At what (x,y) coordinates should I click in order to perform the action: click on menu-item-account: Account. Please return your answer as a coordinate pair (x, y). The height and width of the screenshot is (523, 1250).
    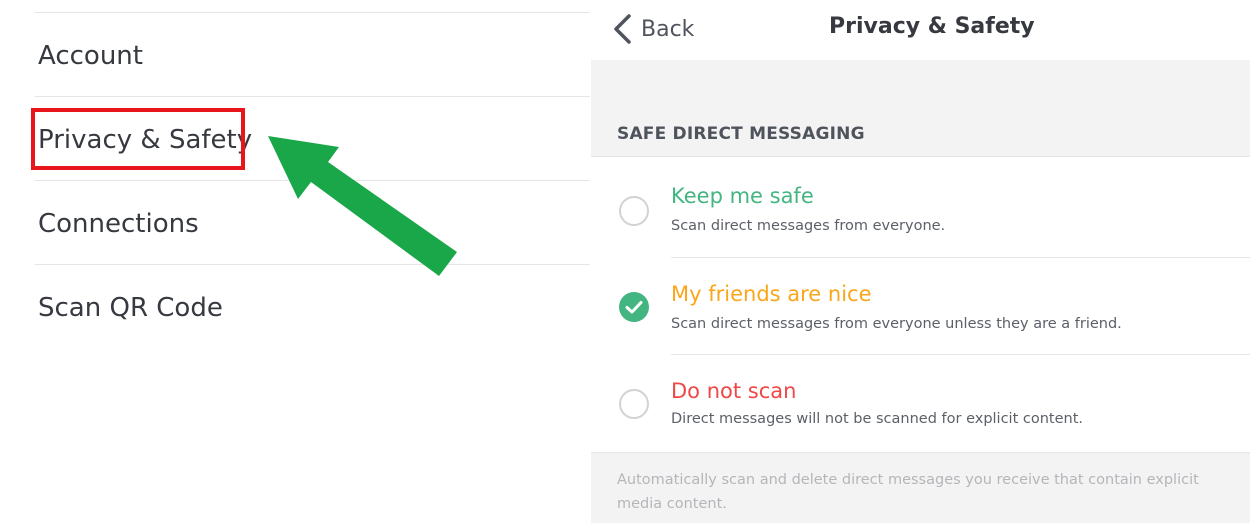
    Looking at the image, I should click on (90, 56).